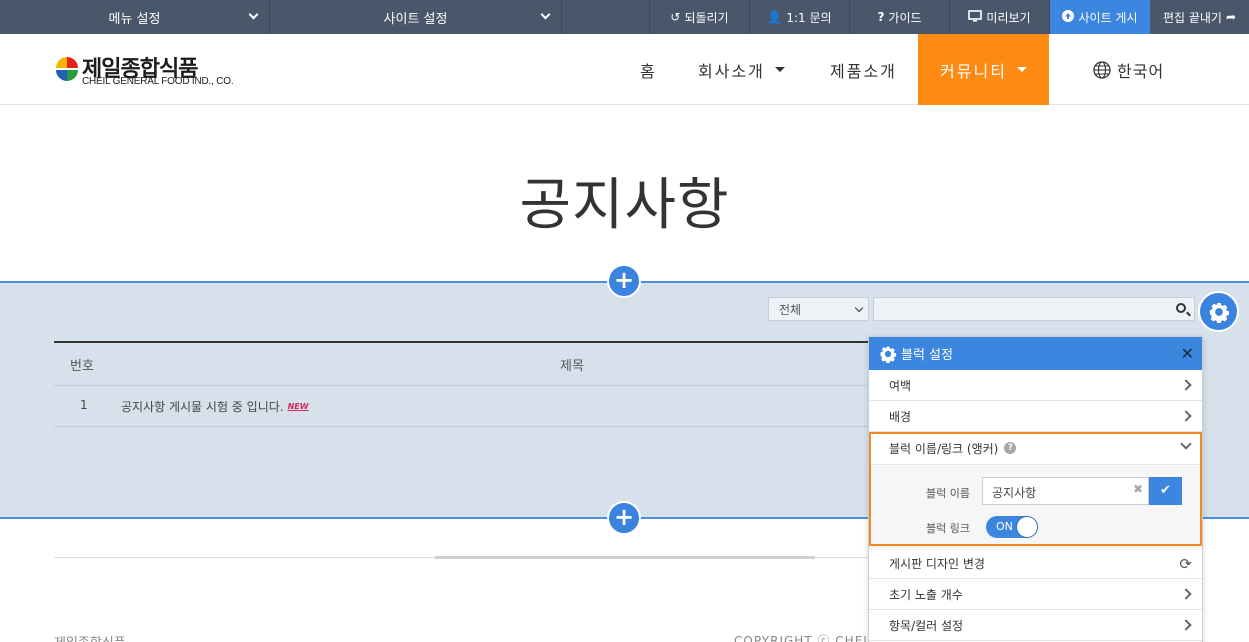 The image size is (1249, 642). I want to click on language-label: 한국어, so click(1141, 71).